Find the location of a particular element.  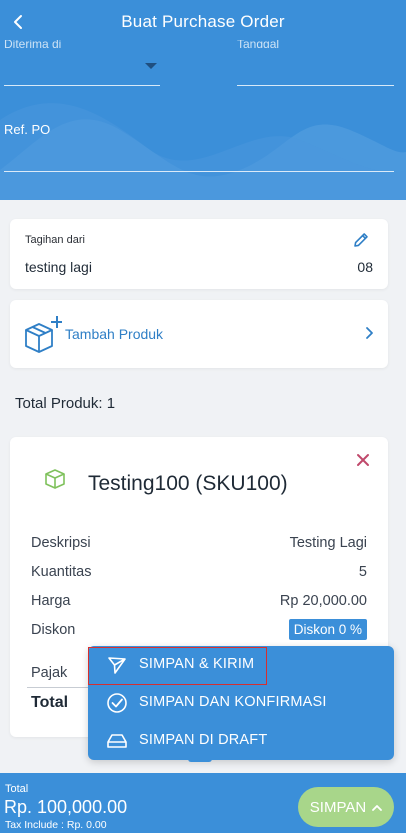

top-bar: Buat Purchase Order is located at coordinates (203, 22).